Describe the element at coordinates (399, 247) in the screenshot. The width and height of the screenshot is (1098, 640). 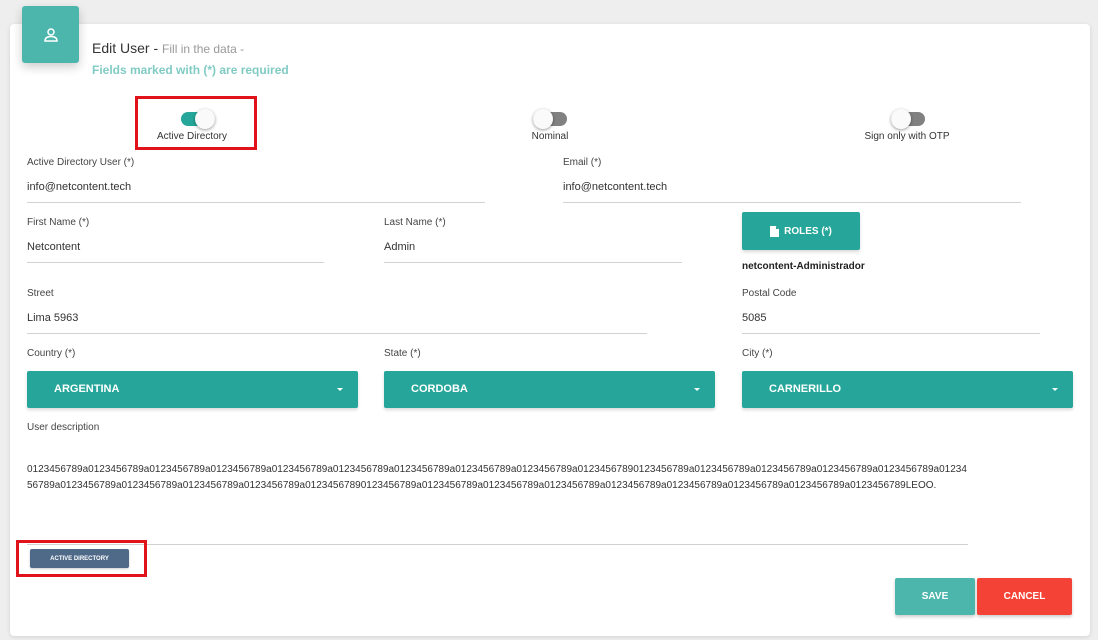
I see `last-name-input: Admin` at that location.